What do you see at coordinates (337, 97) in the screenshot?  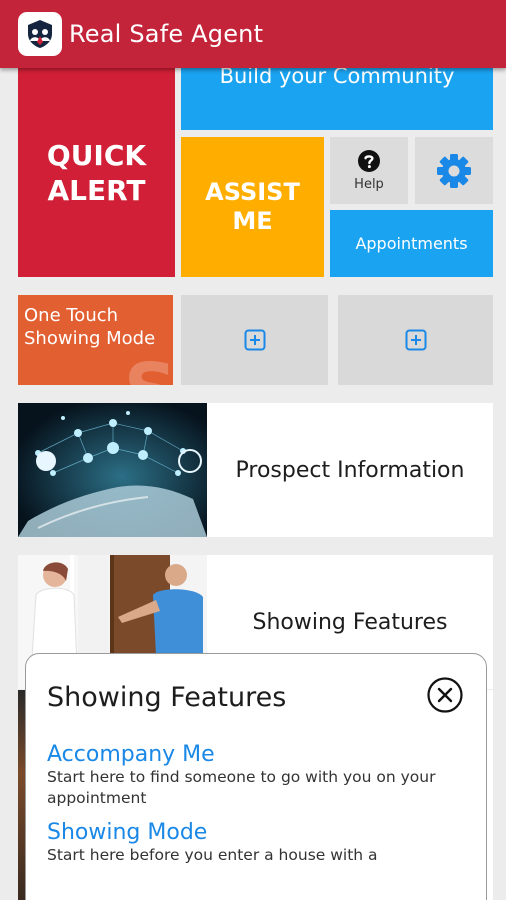 I see `build-community-button: Build your Community` at bounding box center [337, 97].